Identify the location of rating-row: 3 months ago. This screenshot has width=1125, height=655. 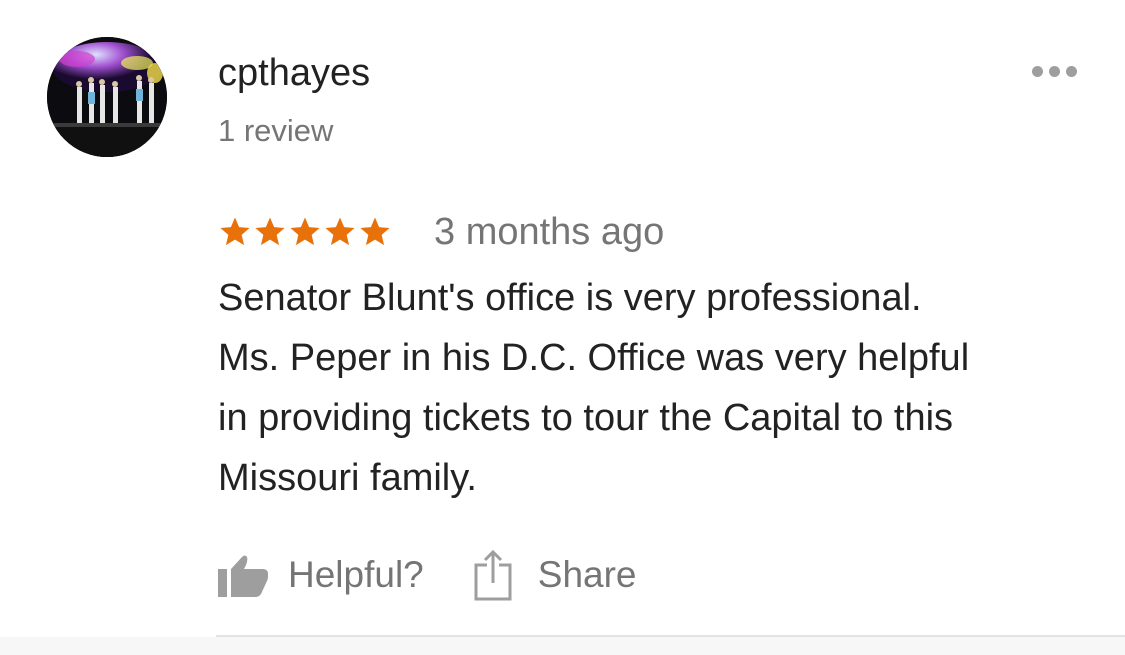
(441, 232).